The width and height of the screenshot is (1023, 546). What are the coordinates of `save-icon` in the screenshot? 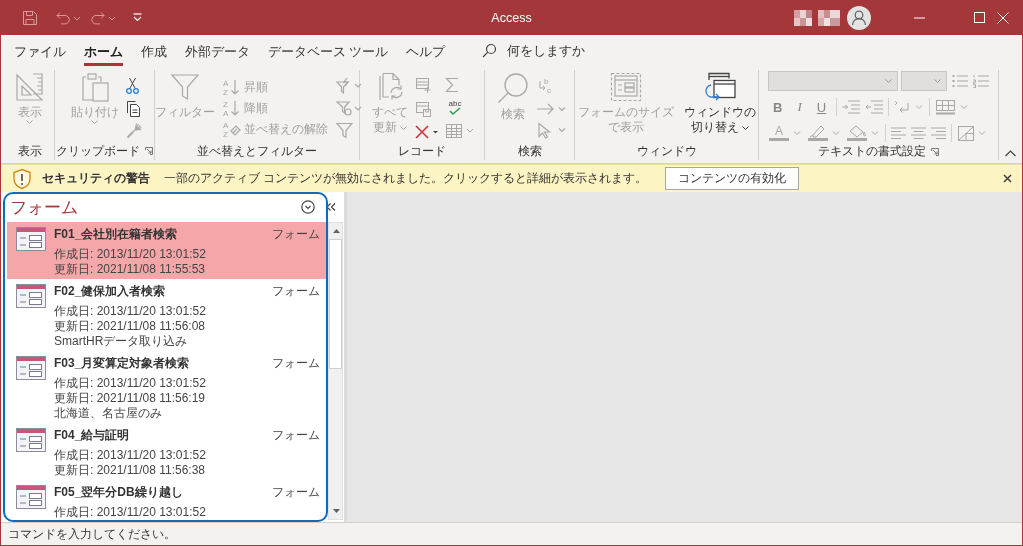 It's located at (30, 17).